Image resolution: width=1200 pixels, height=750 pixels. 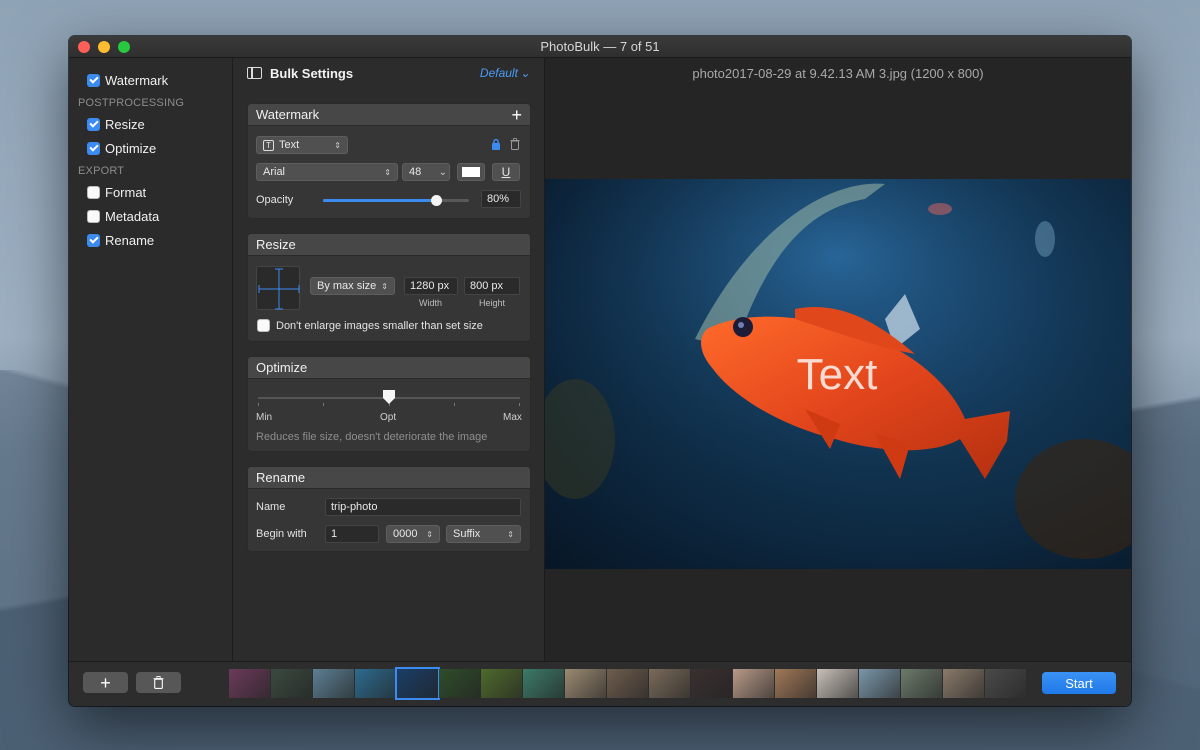 What do you see at coordinates (413, 534) in the screenshot?
I see `digits-select: 0000 ⇕` at bounding box center [413, 534].